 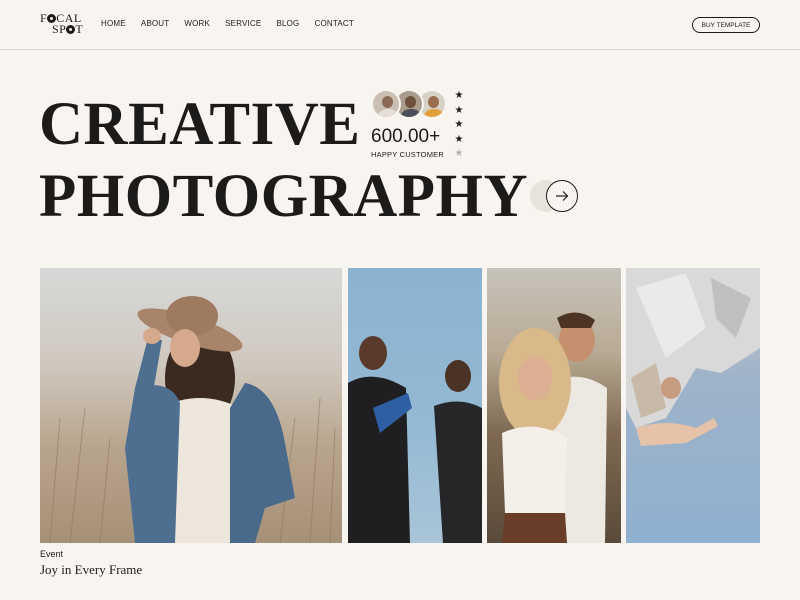 I want to click on customer-count-label: HAPPY CUSTOMER, so click(x=407, y=154).